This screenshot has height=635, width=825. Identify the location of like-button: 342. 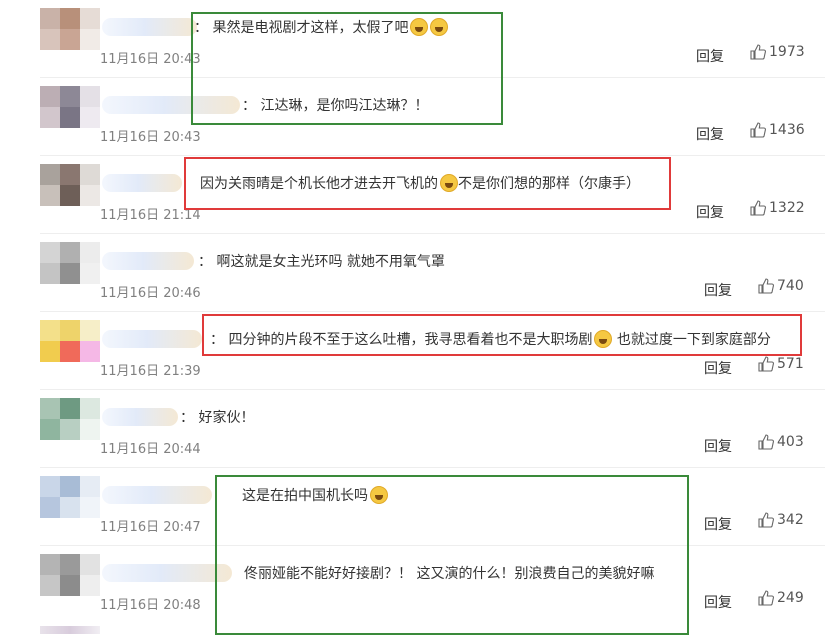
(781, 520).